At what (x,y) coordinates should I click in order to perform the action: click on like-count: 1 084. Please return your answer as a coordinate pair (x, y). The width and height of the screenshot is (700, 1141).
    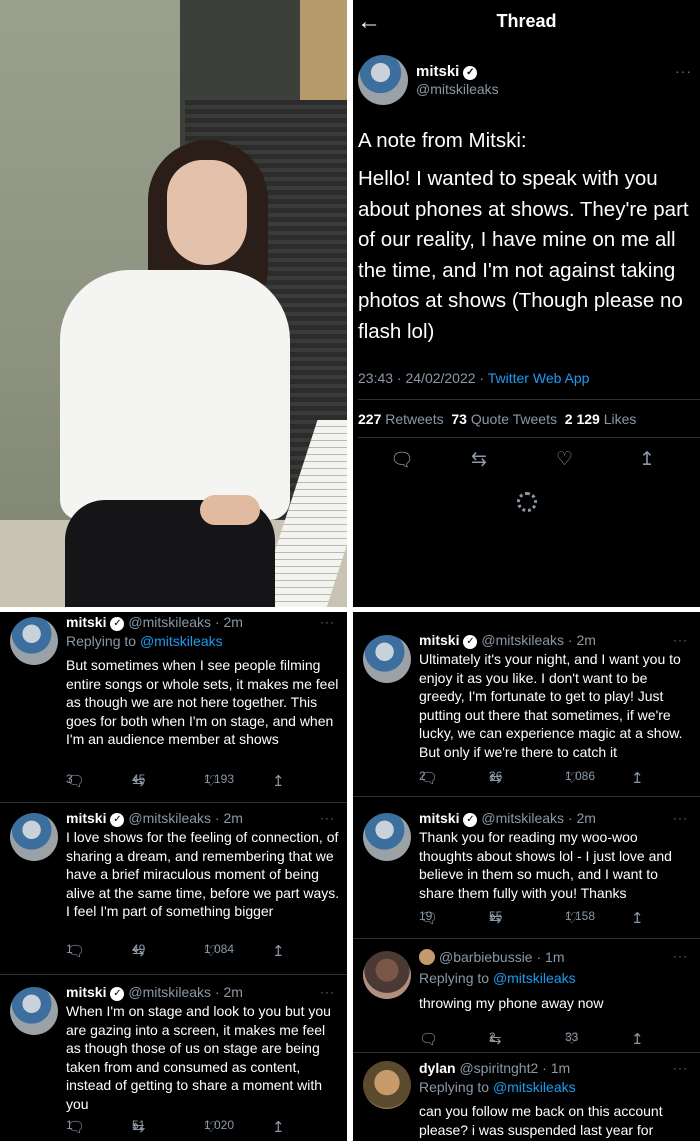
    Looking at the image, I should click on (219, 949).